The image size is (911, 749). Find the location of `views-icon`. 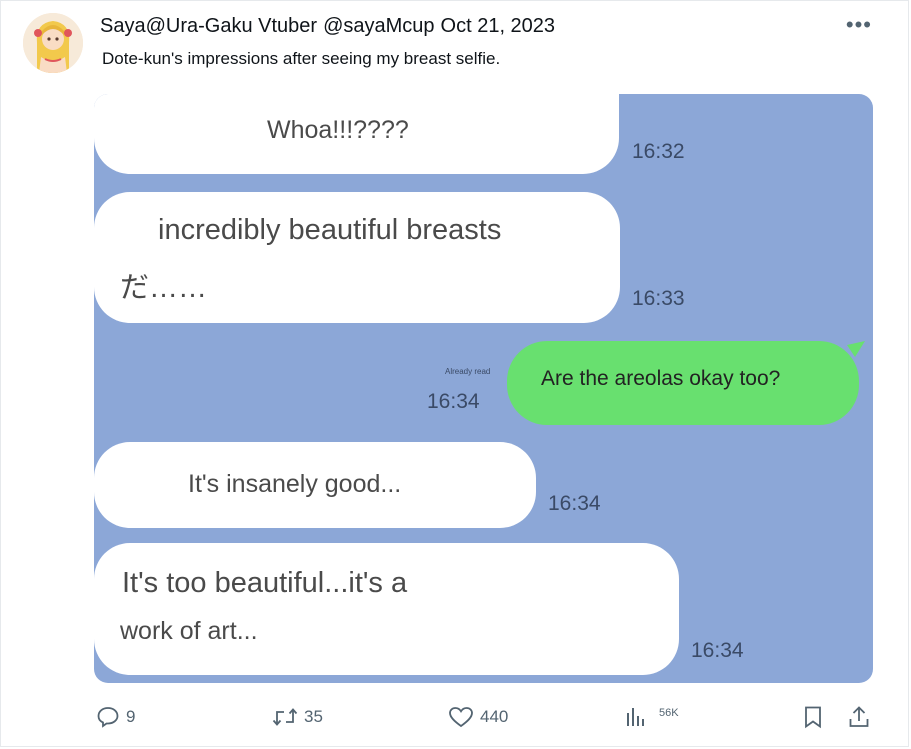

views-icon is located at coordinates (635, 717).